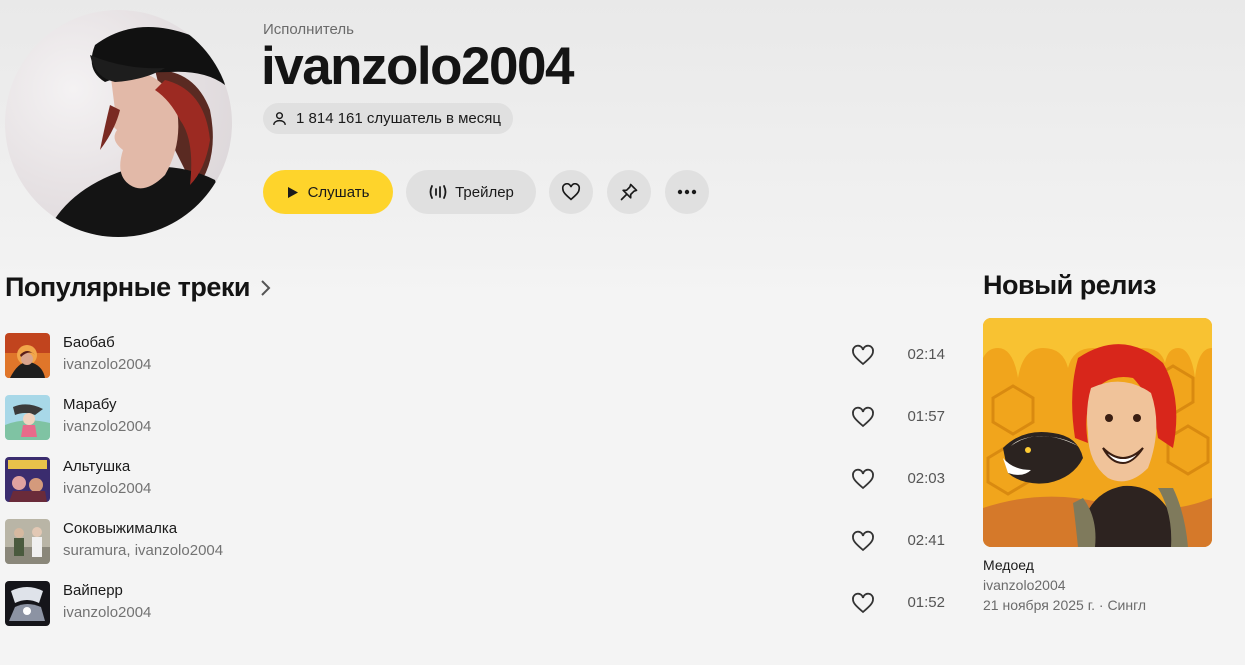 This screenshot has height=665, width=1245. What do you see at coordinates (138, 132) in the screenshot?
I see `artist-photo` at bounding box center [138, 132].